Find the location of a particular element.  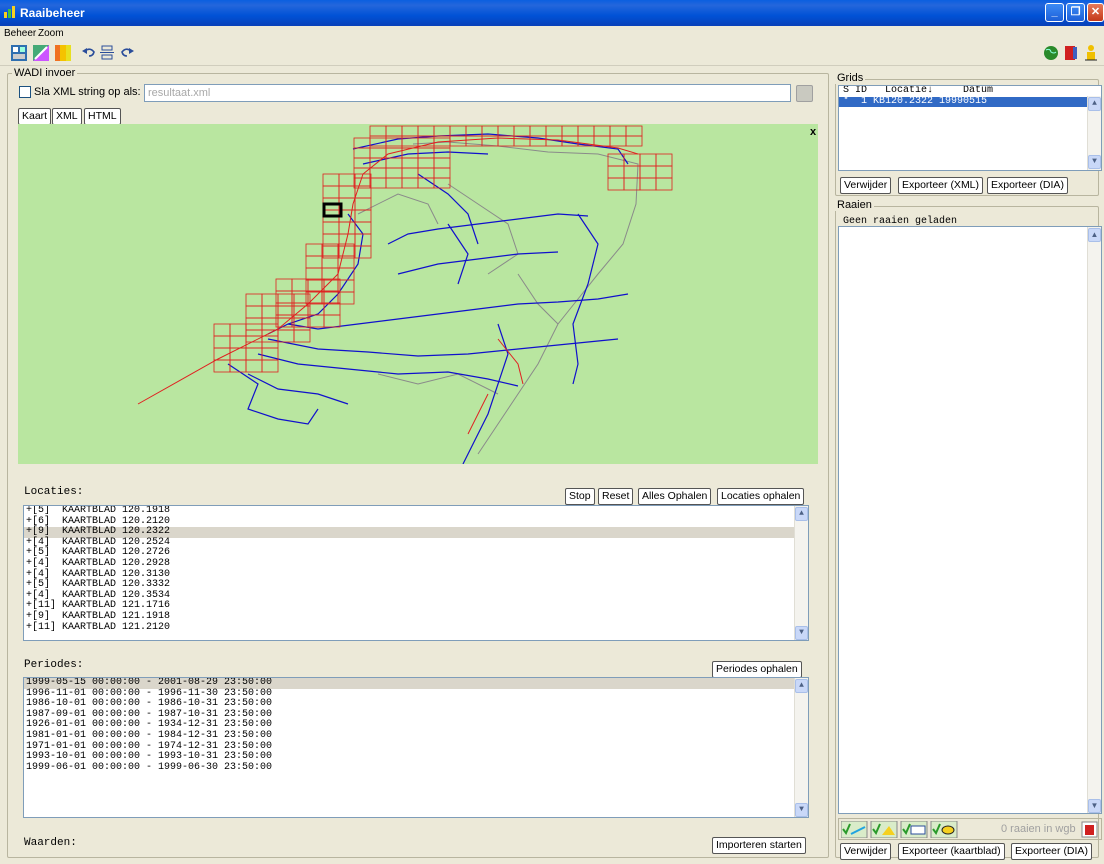

browse-button is located at coordinates (804, 93).